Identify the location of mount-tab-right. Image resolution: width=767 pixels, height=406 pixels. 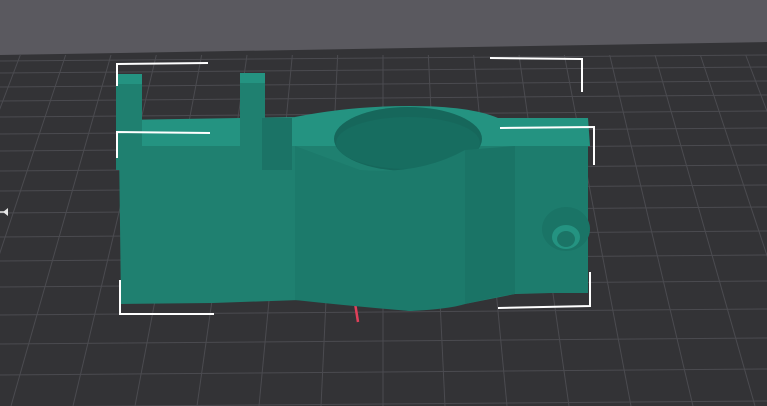
(252, 121).